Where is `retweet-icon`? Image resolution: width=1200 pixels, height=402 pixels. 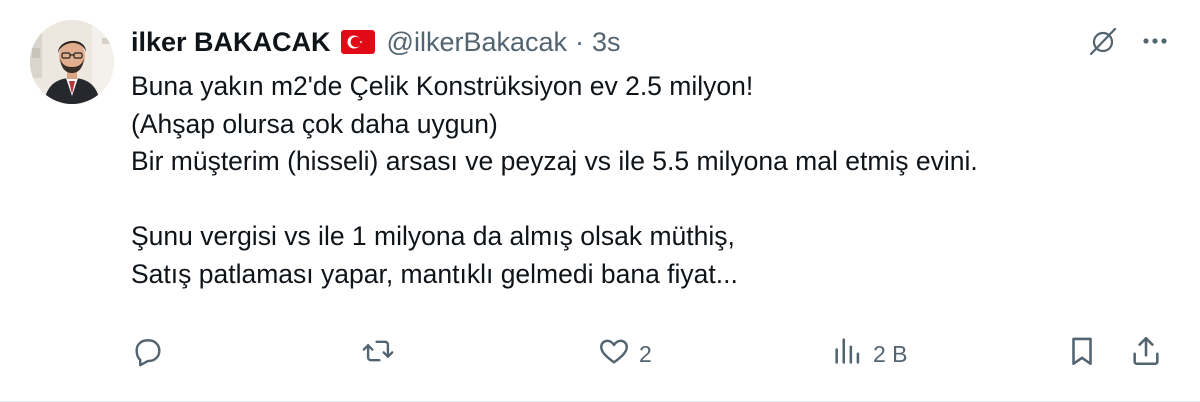 retweet-icon is located at coordinates (378, 354).